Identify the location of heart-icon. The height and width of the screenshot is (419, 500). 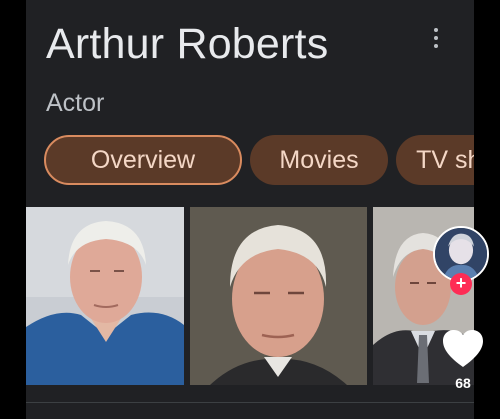
(463, 349).